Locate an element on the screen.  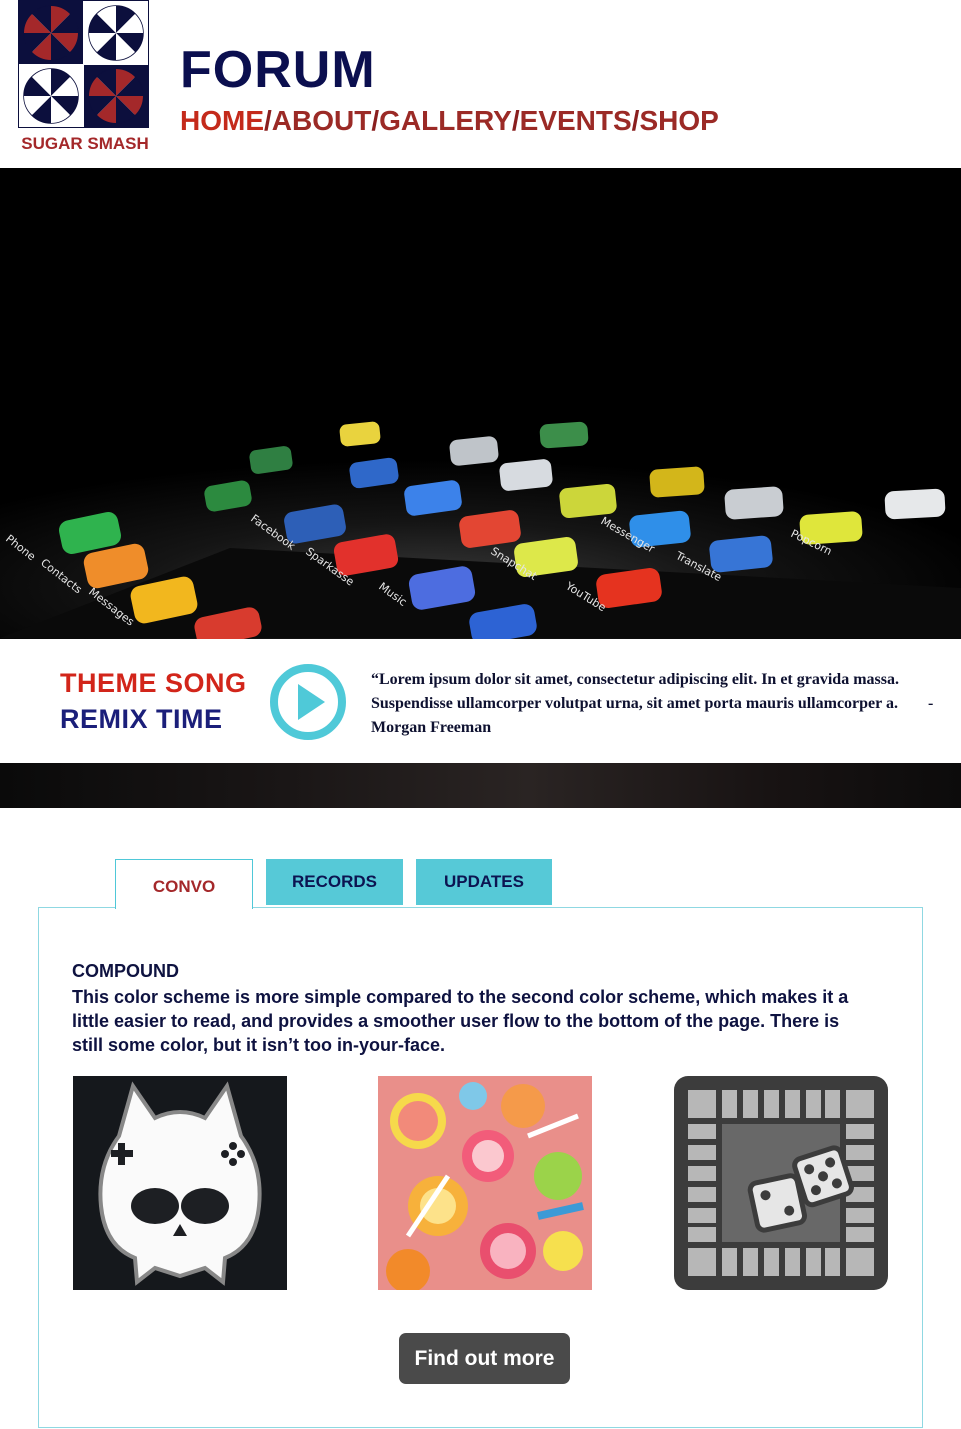
nav-about: ABOUT is located at coordinates (322, 120).